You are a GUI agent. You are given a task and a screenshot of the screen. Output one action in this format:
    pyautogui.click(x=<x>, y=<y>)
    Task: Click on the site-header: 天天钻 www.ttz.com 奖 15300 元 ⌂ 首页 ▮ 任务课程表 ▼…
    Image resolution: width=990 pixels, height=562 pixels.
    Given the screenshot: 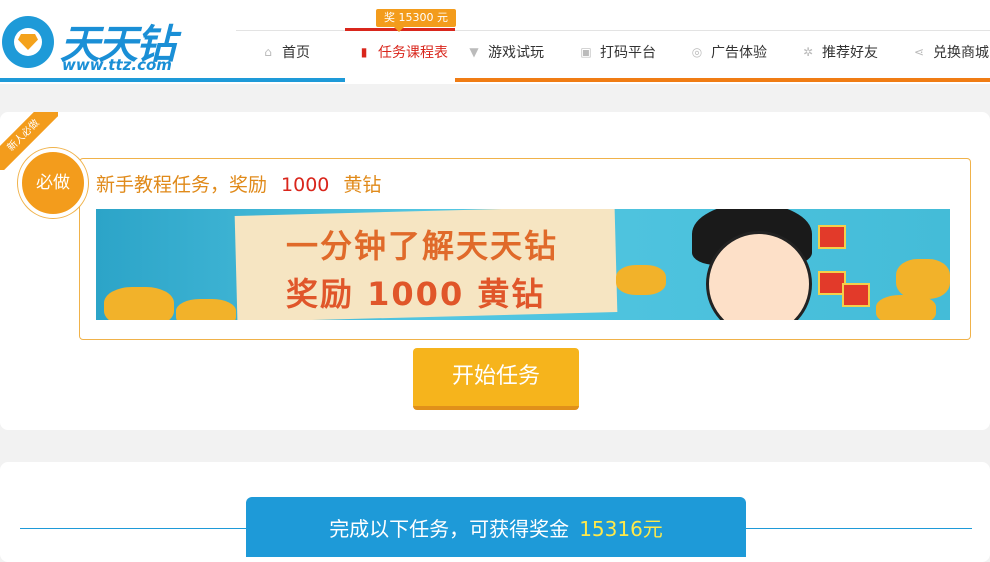 What is the action you would take?
    pyautogui.click(x=495, y=42)
    